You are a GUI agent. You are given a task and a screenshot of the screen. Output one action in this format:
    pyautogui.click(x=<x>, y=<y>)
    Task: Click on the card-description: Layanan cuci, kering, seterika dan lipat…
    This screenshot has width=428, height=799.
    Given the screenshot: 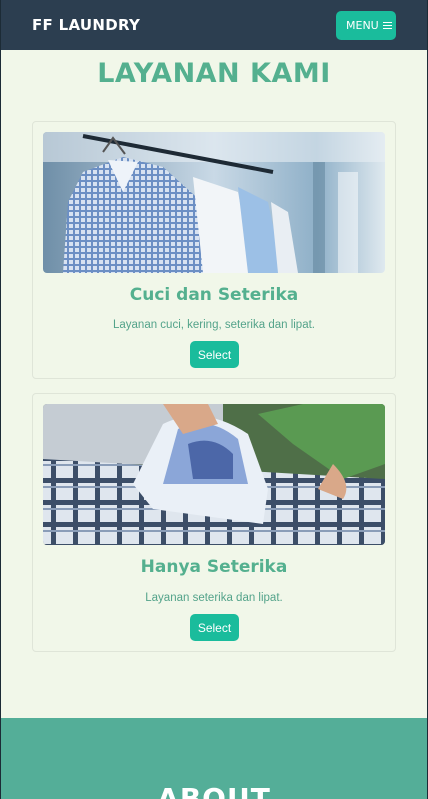 What is the action you would take?
    pyautogui.click(x=213, y=325)
    